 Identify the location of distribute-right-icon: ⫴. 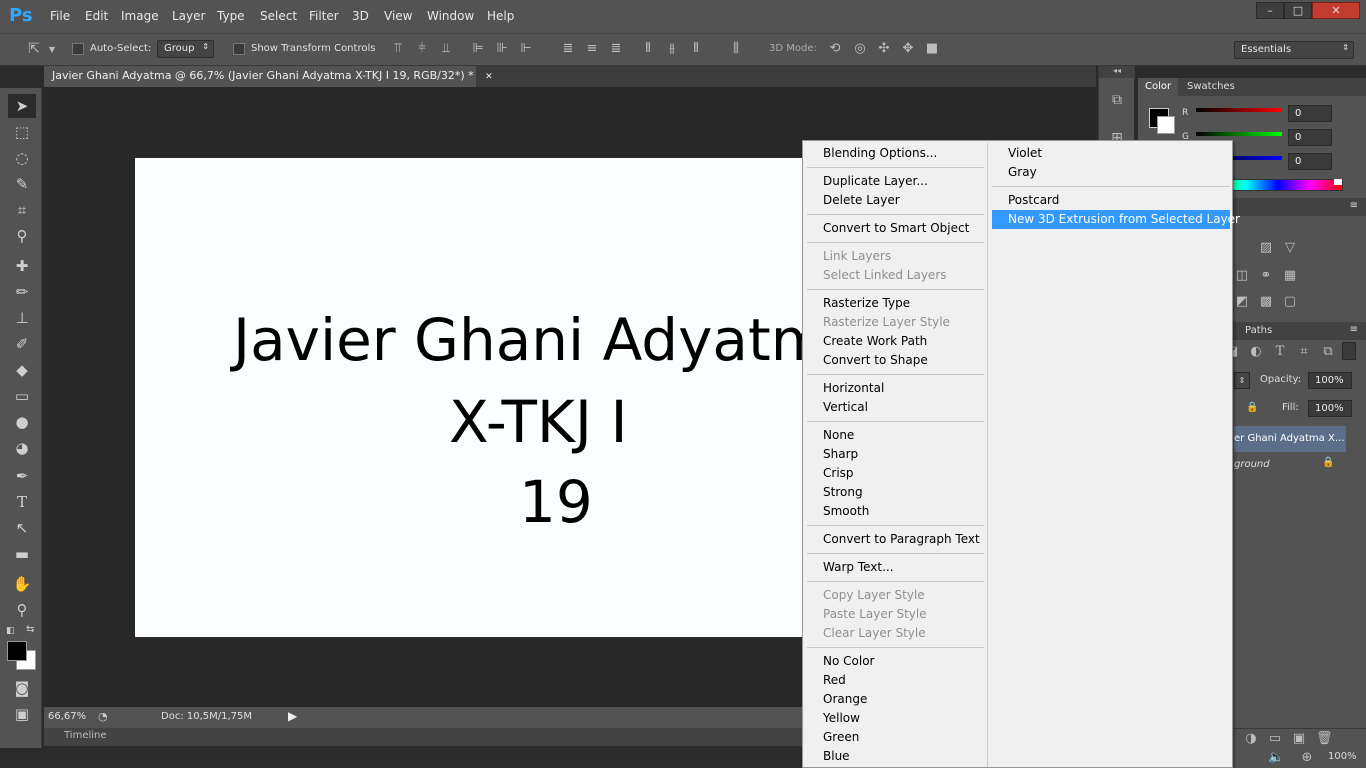
(696, 49).